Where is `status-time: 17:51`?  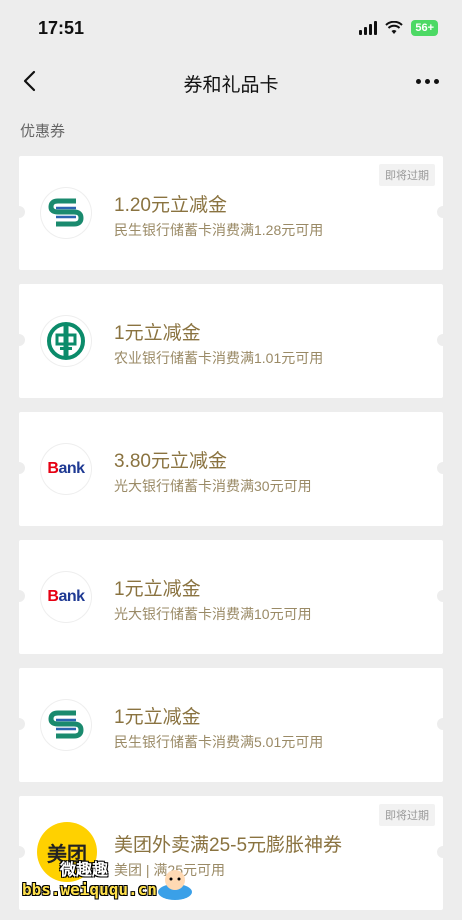 status-time: 17:51 is located at coordinates (61, 28).